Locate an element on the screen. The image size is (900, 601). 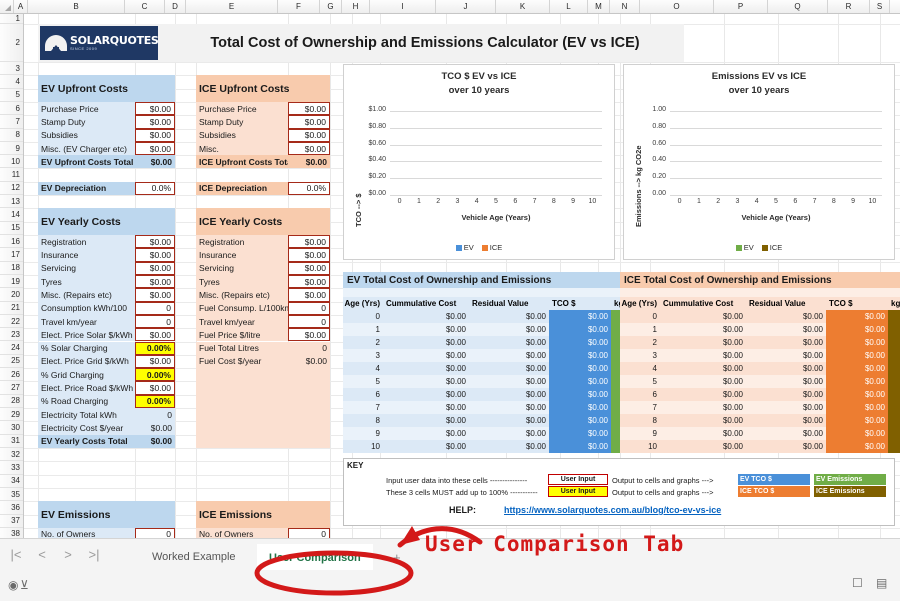
ev-cell-r6-c2: $0.00 is located at coordinates (509, 394).